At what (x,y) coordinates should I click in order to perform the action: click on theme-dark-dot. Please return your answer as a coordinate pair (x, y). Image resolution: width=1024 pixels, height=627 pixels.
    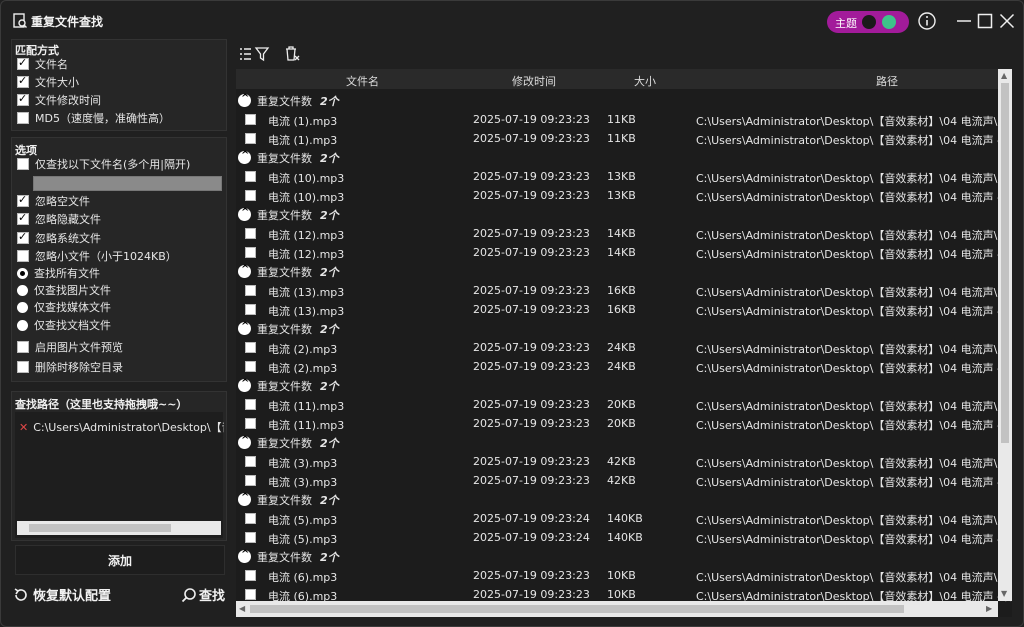
    Looking at the image, I should click on (869, 22).